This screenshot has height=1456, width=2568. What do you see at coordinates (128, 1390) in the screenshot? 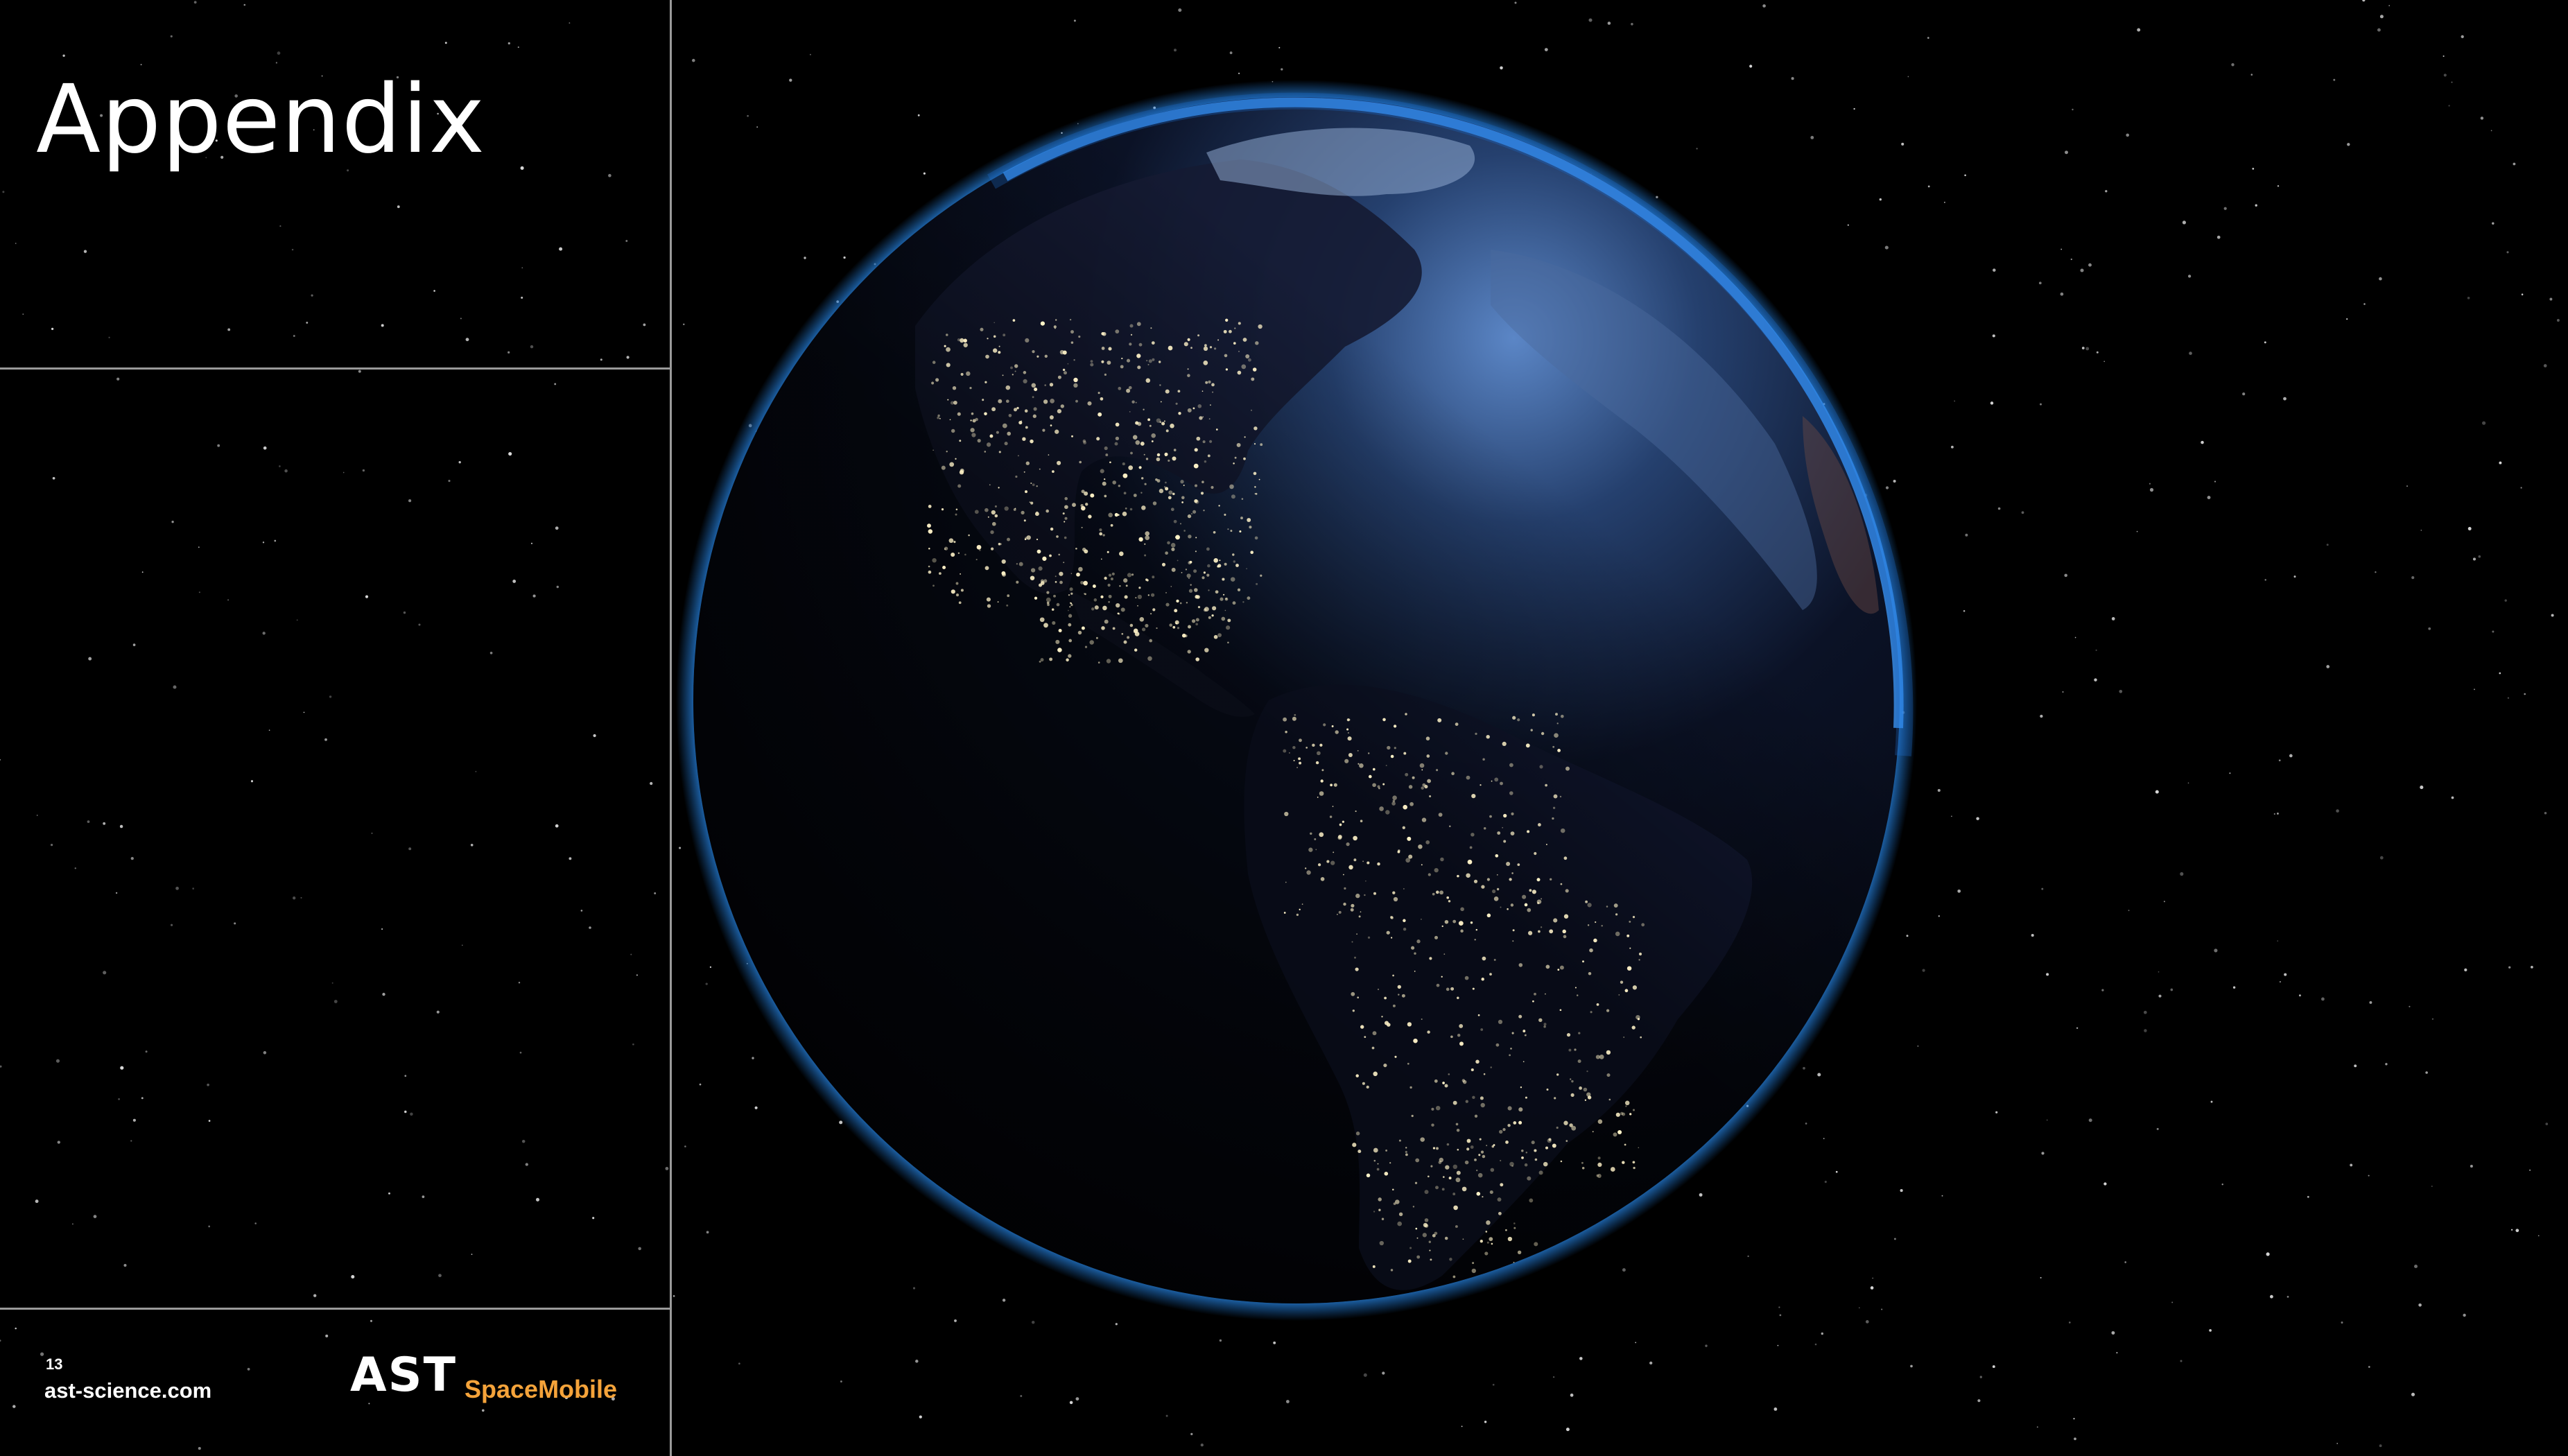
I see `website-url: ast-science.com` at bounding box center [128, 1390].